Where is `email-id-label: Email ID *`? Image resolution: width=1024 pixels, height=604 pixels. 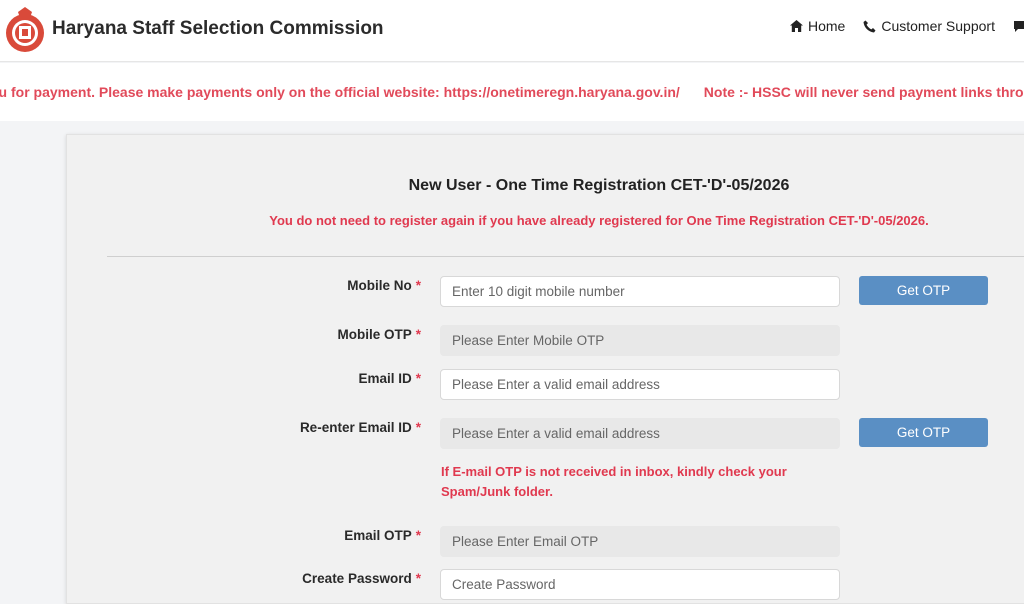
email-id-label: Email ID * is located at coordinates (389, 378).